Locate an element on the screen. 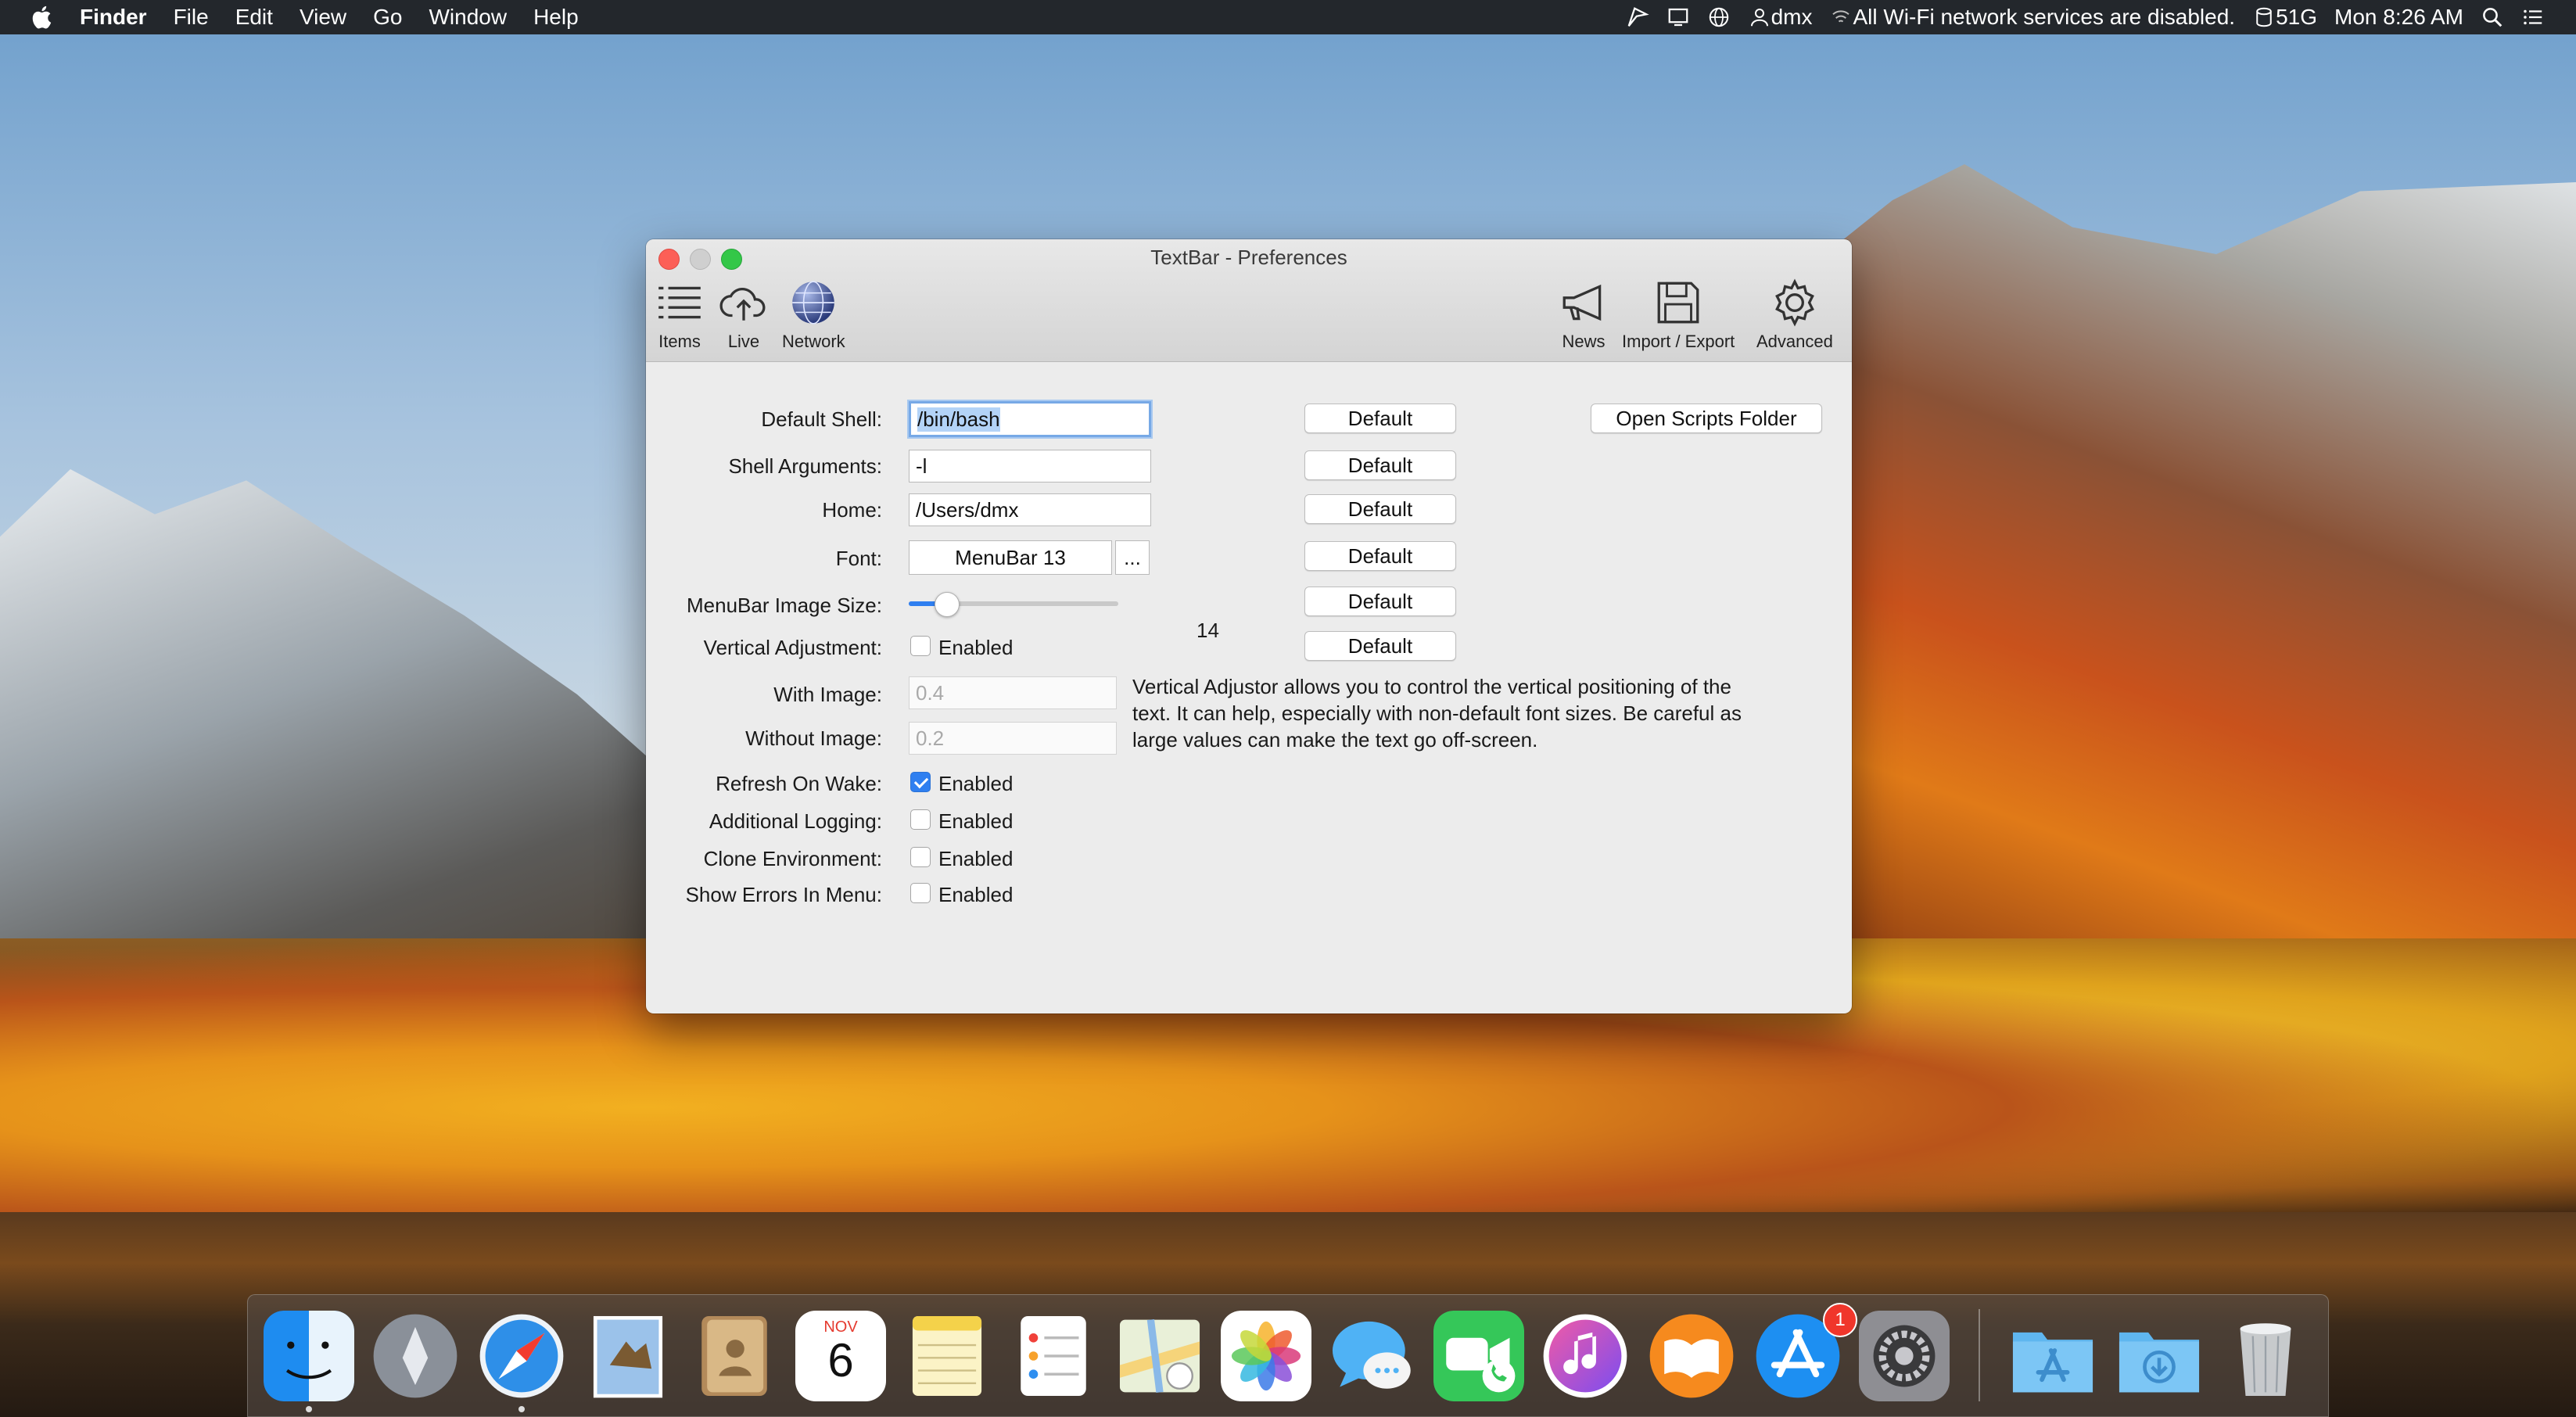  applications-folder-icon is located at coordinates (2052, 1356).